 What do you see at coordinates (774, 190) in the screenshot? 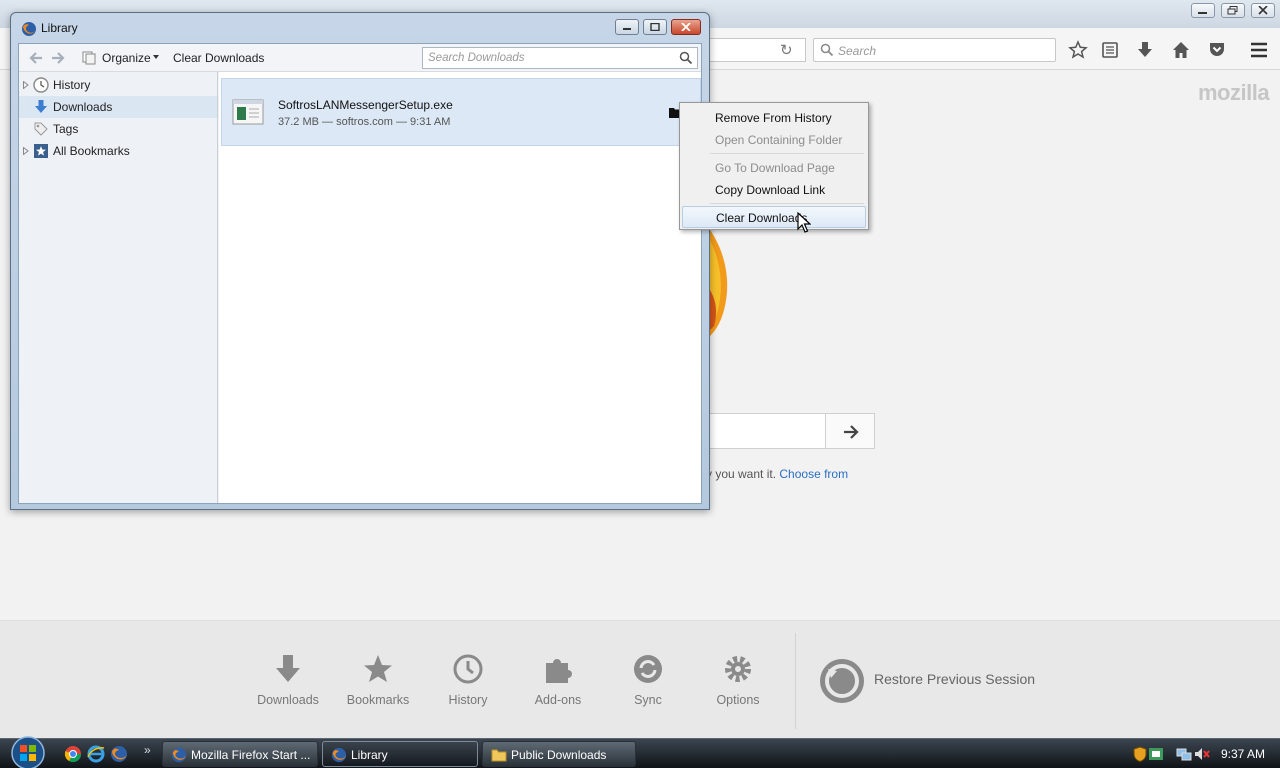
I see `menu-item-copy-download-link: Copy Download Link` at bounding box center [774, 190].